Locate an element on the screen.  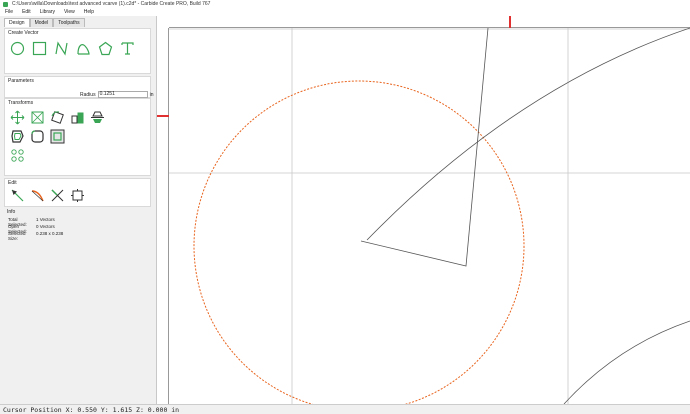
panel-tabs: Design Model Toolpaths is located at coordinates (44, 22).